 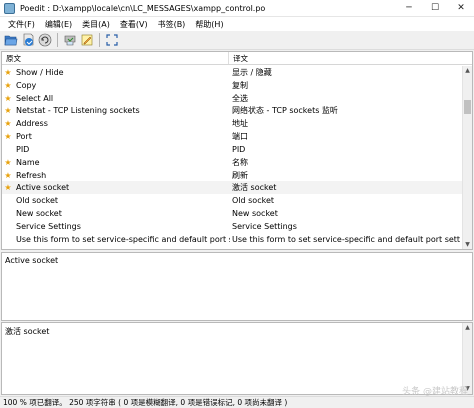 I want to click on table-row: PID PID, so click(x=233, y=149).